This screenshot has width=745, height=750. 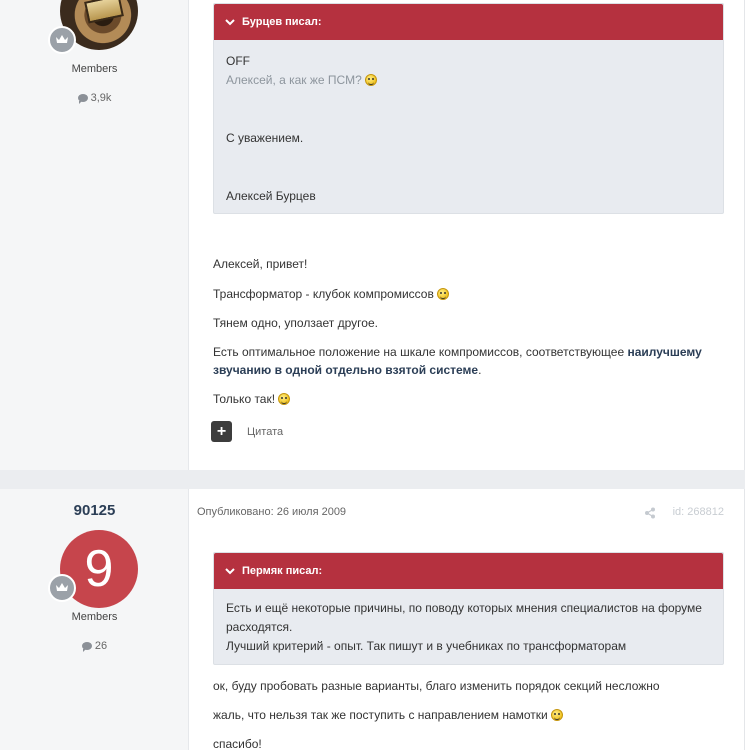 I want to click on quote-line: OFF, so click(x=238, y=61).